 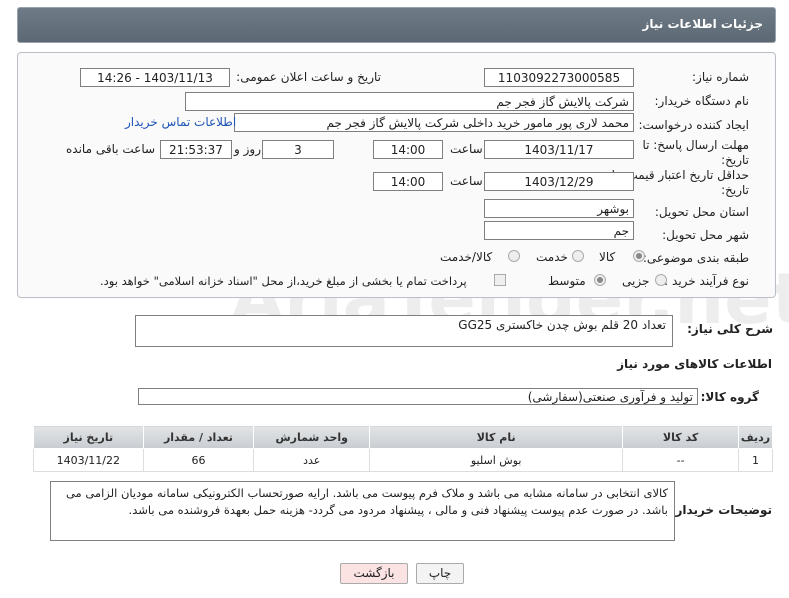 I want to click on reply-date-field: 1403/11/17, so click(x=559, y=149).